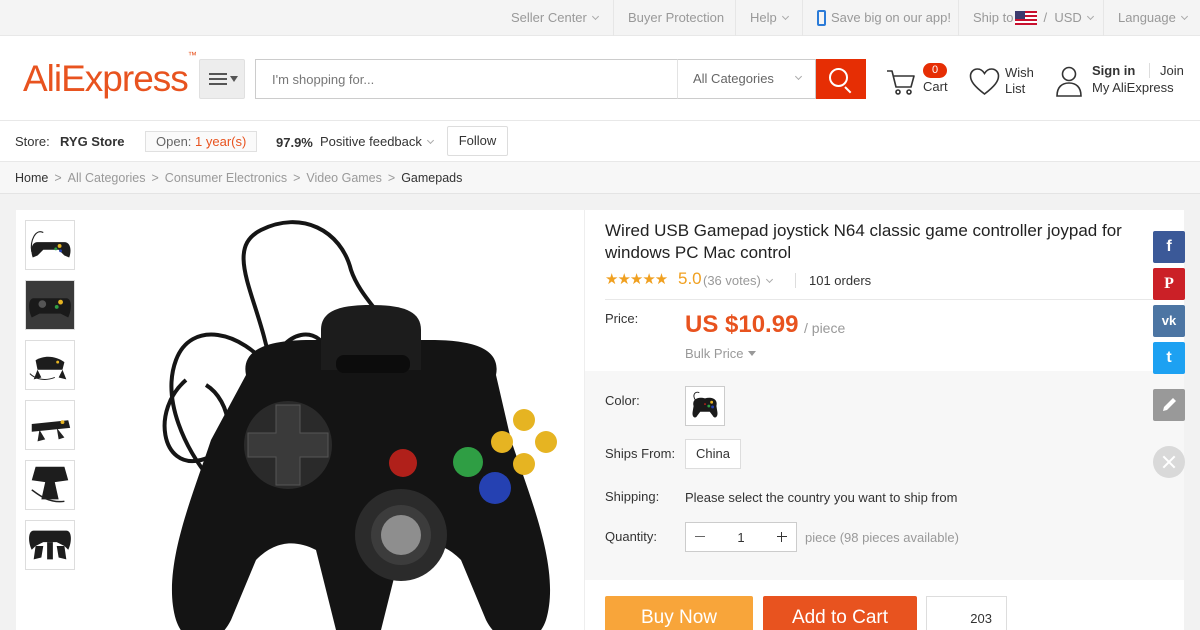 This screenshot has height=630, width=1200. I want to click on app-promo-link: Save big on our app!, so click(883, 18).